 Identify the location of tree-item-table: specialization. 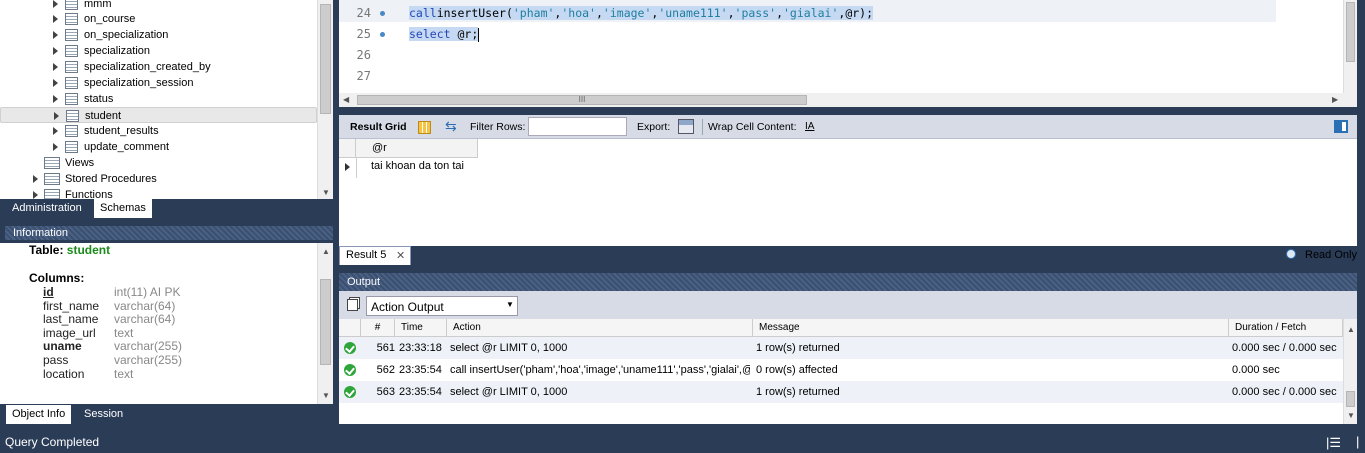
(158, 51).